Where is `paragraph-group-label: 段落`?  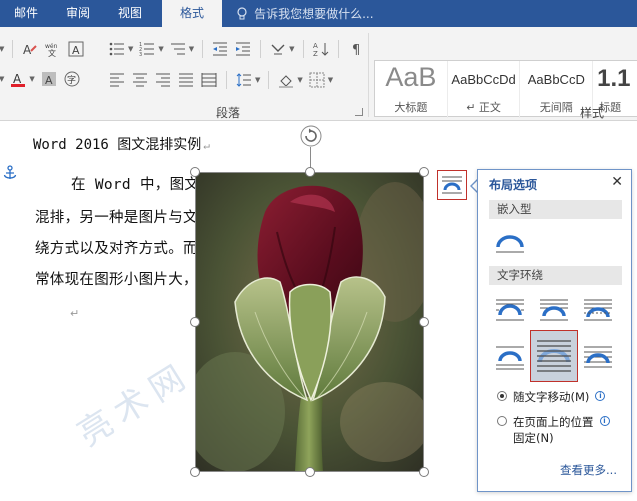 paragraph-group-label: 段落 is located at coordinates (228, 113).